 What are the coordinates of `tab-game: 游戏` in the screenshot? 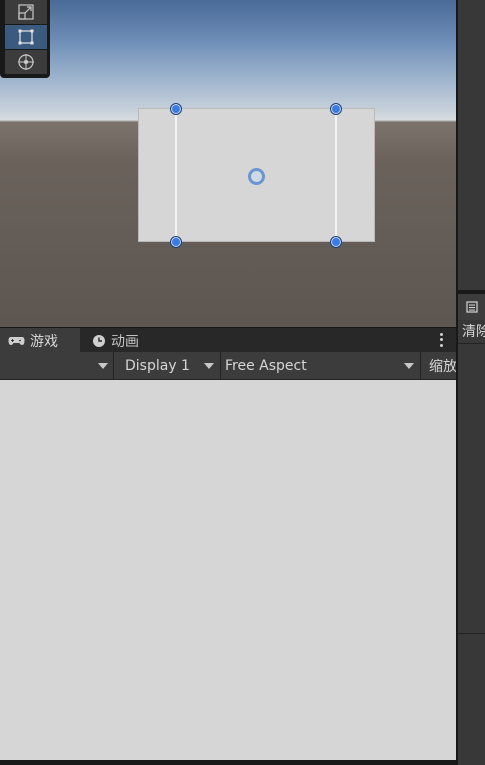 It's located at (40, 340).